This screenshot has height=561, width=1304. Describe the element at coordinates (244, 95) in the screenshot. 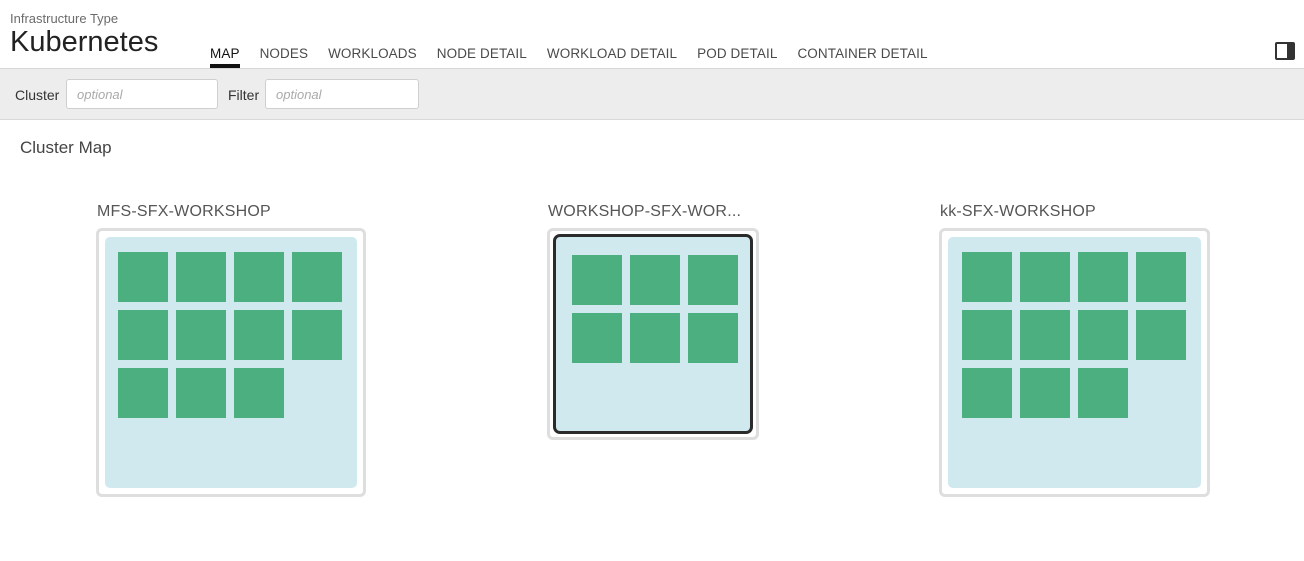

I see `filter-label: Filter` at that location.